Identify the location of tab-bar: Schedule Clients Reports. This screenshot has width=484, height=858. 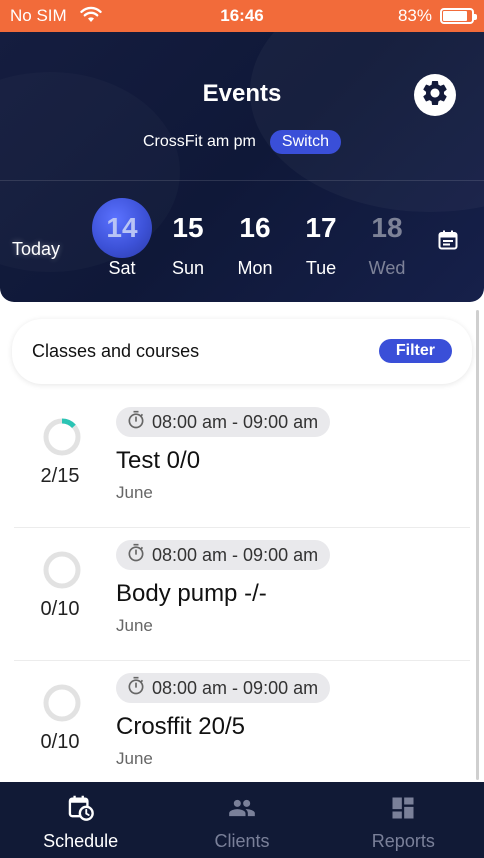
(242, 820).